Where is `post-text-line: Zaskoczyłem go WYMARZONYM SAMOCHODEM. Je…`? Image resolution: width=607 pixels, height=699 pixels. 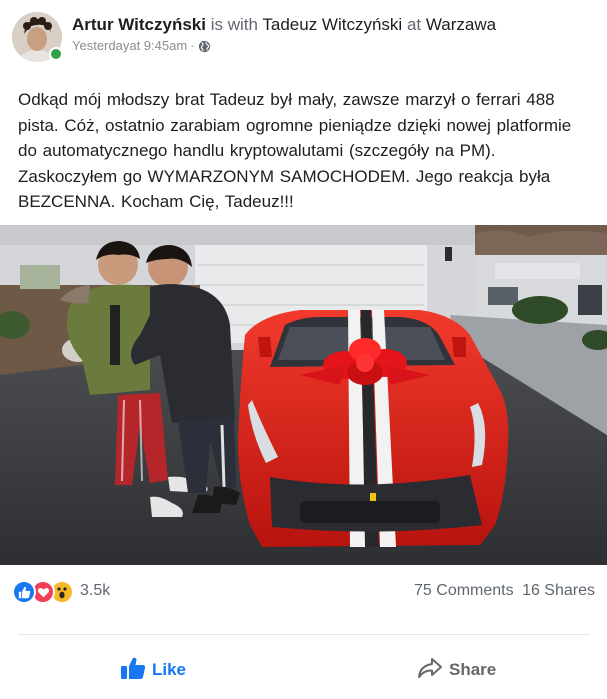
post-text-line: Zaskoczyłem go WYMARZONYM SAMOCHODEM. Je… is located at coordinates (284, 176).